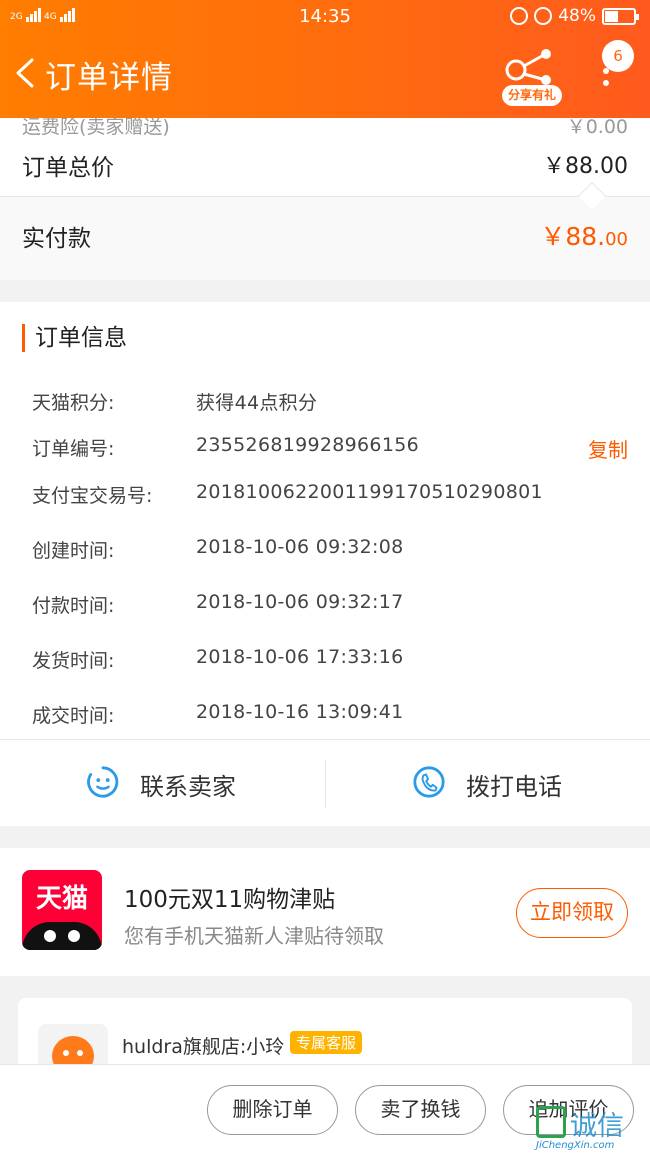  Describe the element at coordinates (325, 17) in the screenshot. I see `status-bar: 2G 4G 14:35 48%` at that location.